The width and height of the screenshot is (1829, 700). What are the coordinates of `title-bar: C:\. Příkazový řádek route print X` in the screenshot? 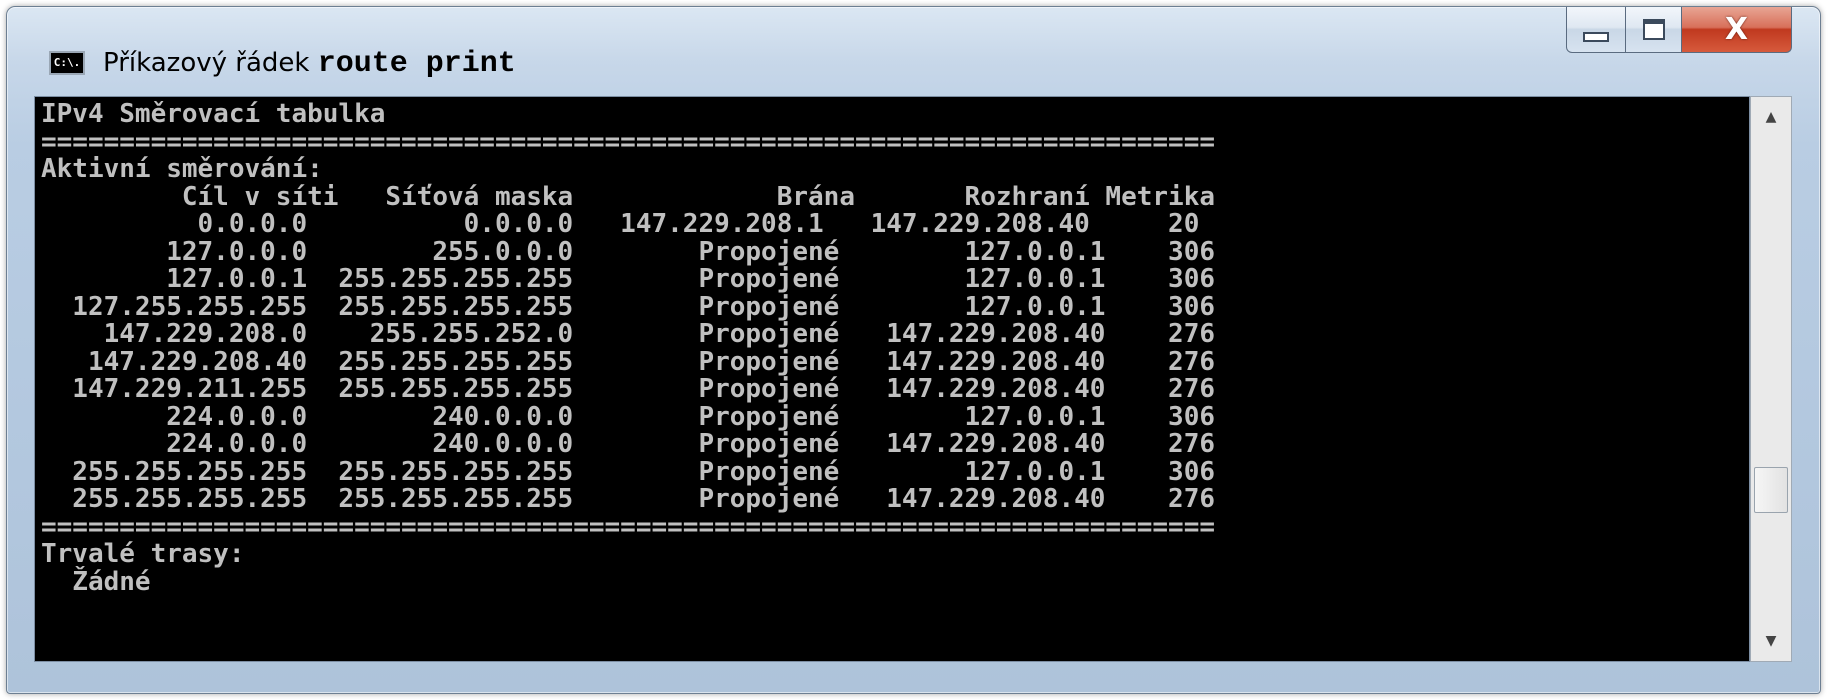 It's located at (913, 55).